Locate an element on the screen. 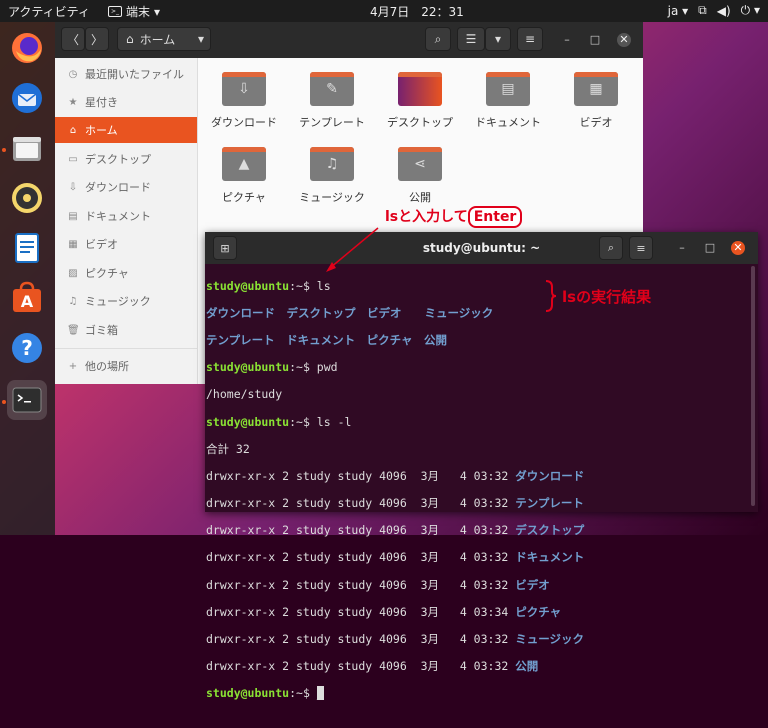  terminal-small-icon: >_ is located at coordinates (115, 11).